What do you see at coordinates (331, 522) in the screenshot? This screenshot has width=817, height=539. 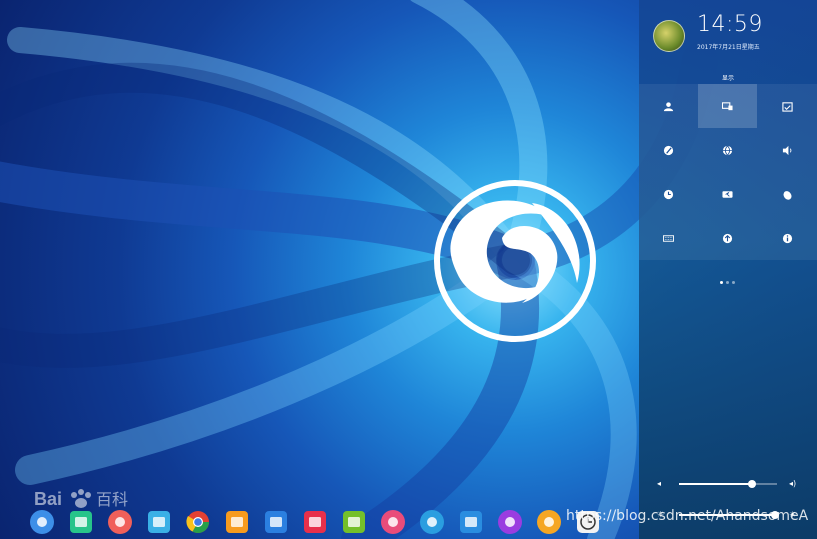 I see `dock` at bounding box center [331, 522].